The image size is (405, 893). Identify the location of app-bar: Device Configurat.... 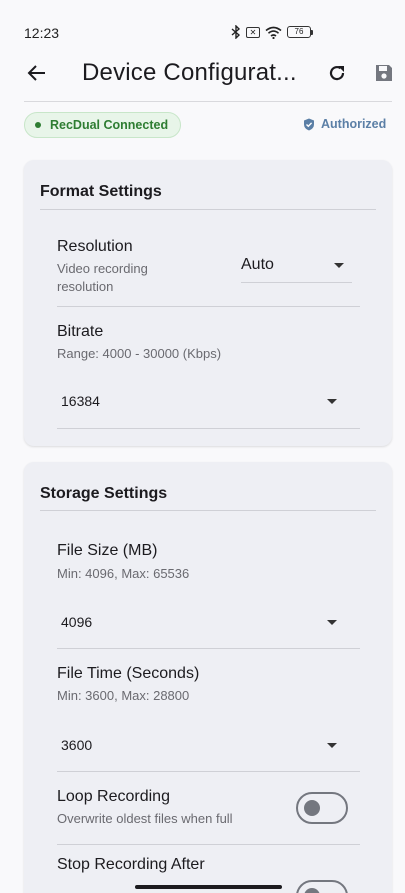
(202, 73).